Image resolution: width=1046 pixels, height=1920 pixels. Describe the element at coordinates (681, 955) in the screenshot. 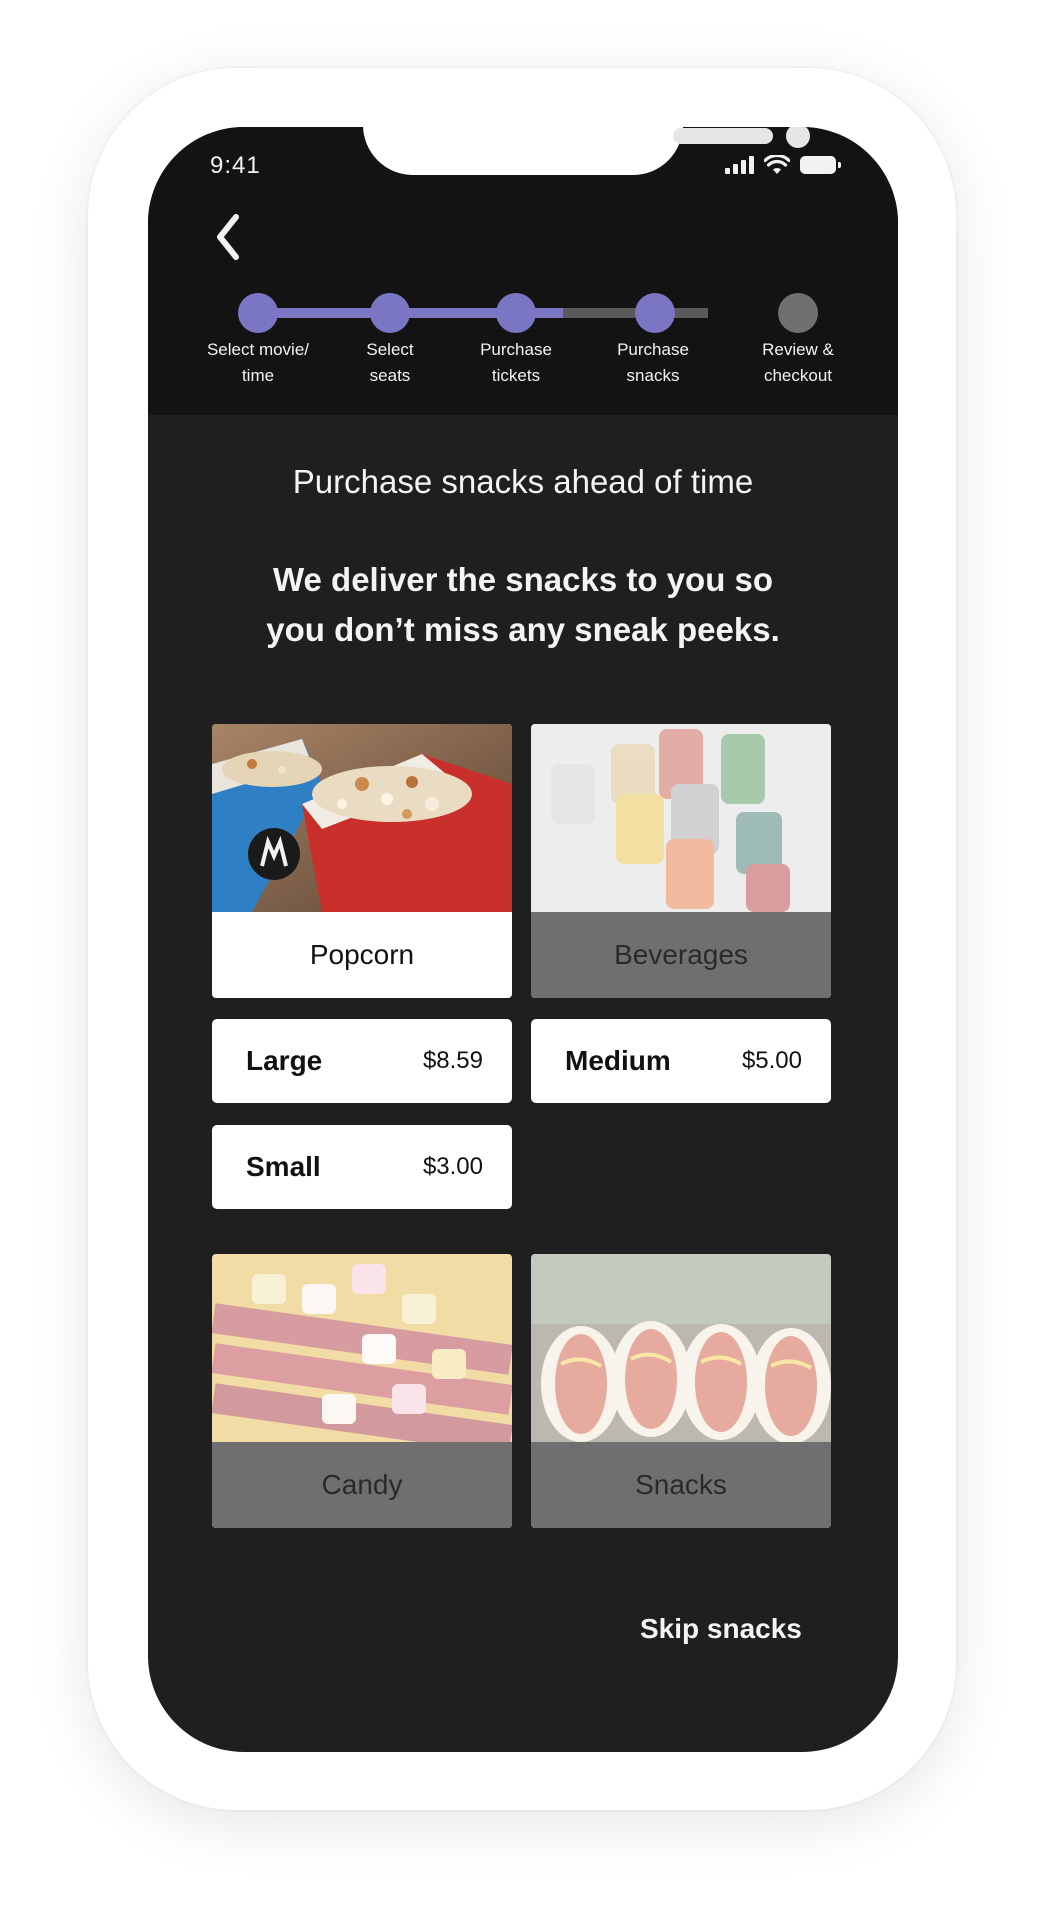

I see `category-label: Beverages` at that location.